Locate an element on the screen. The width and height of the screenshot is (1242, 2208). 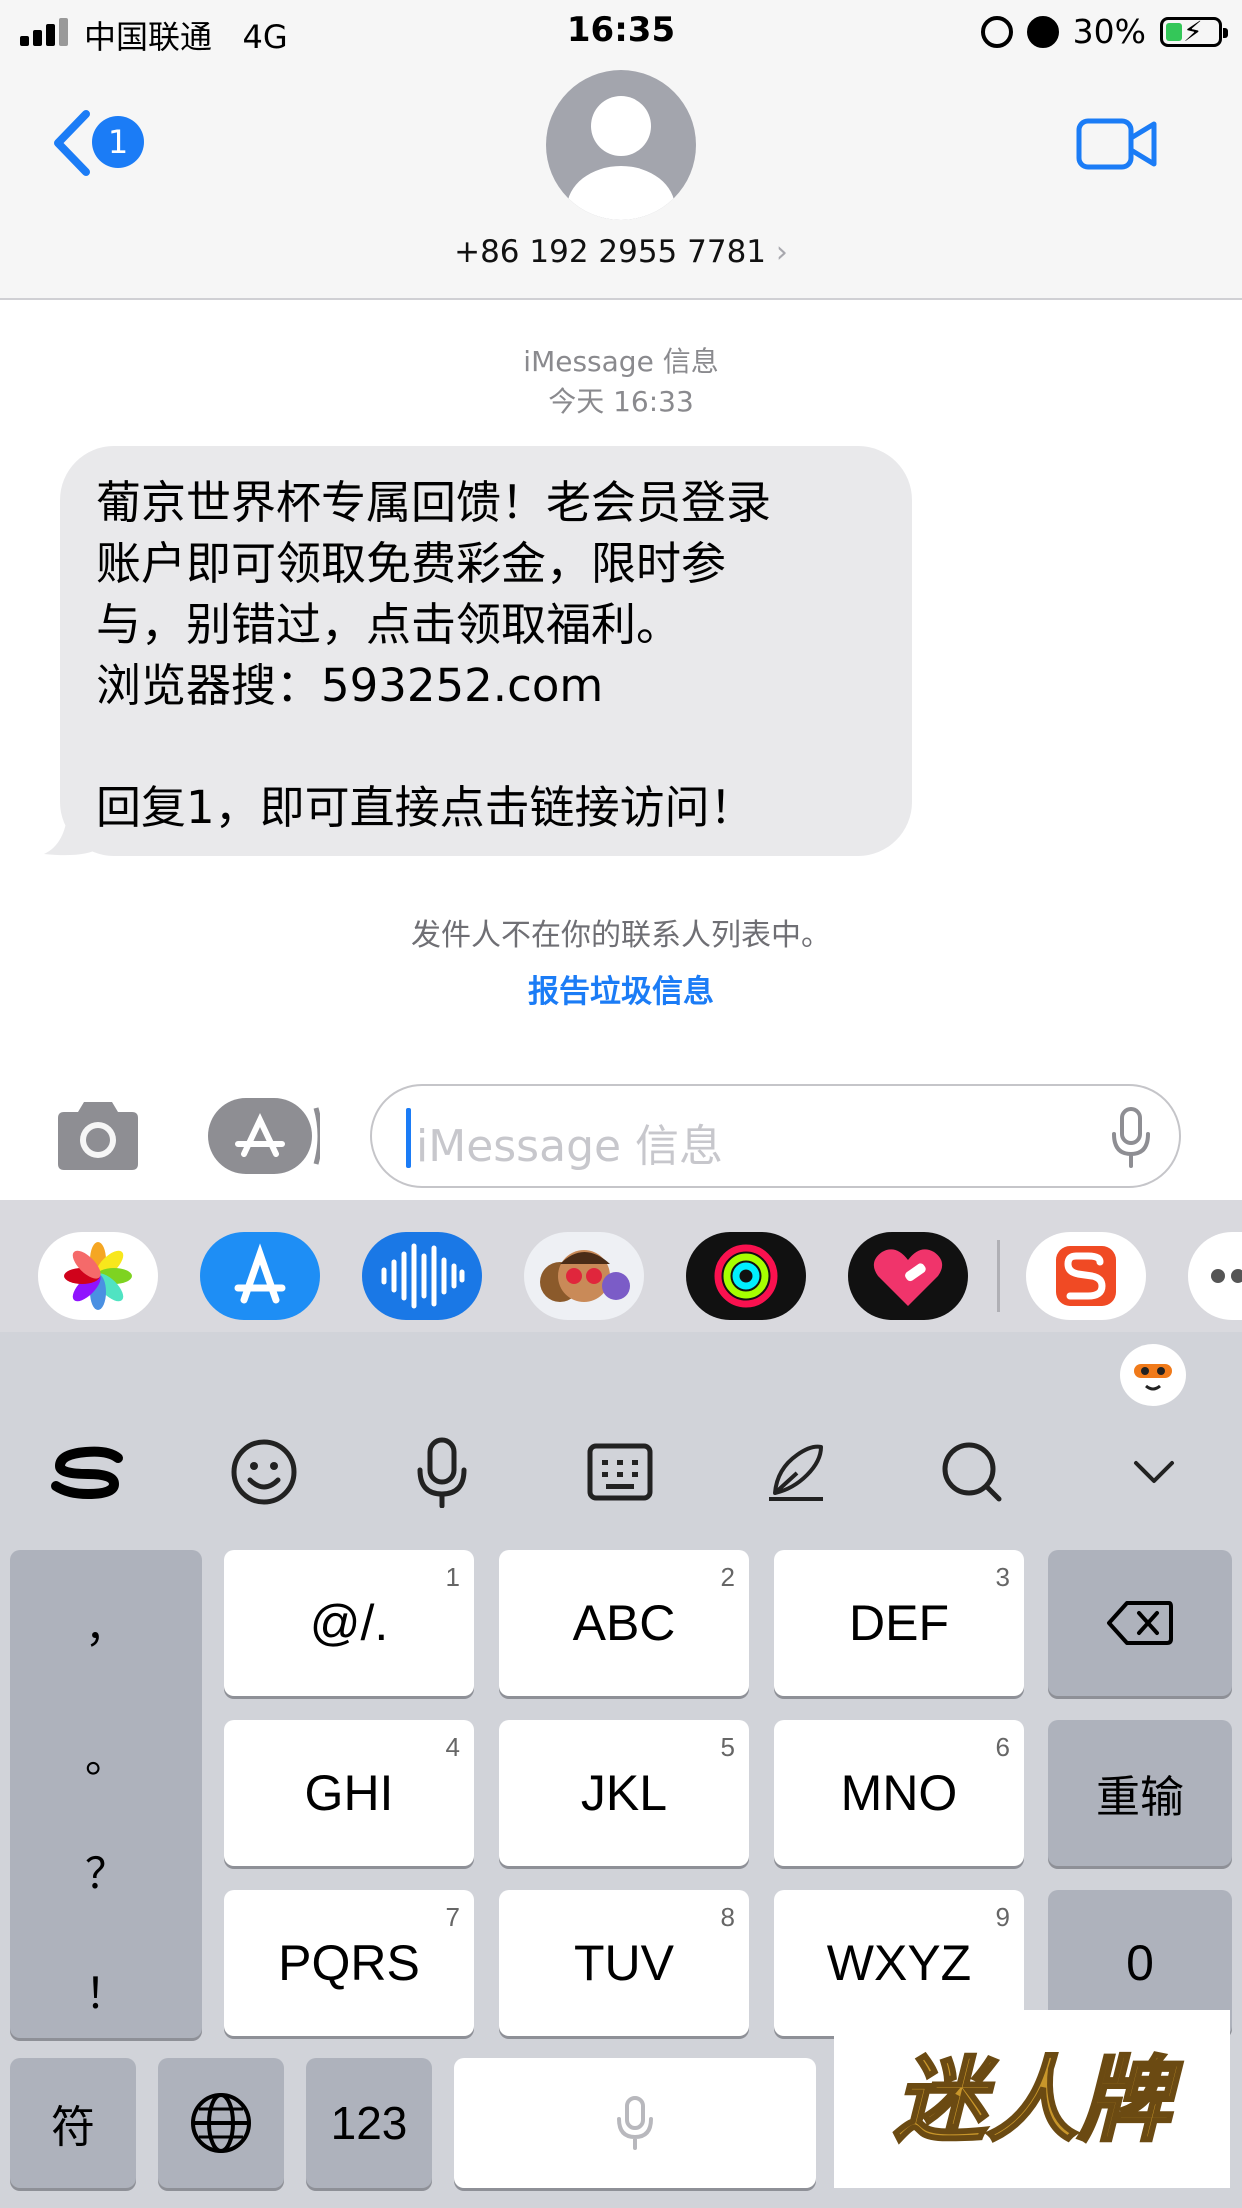
handwriting-icon is located at coordinates (796, 1472).